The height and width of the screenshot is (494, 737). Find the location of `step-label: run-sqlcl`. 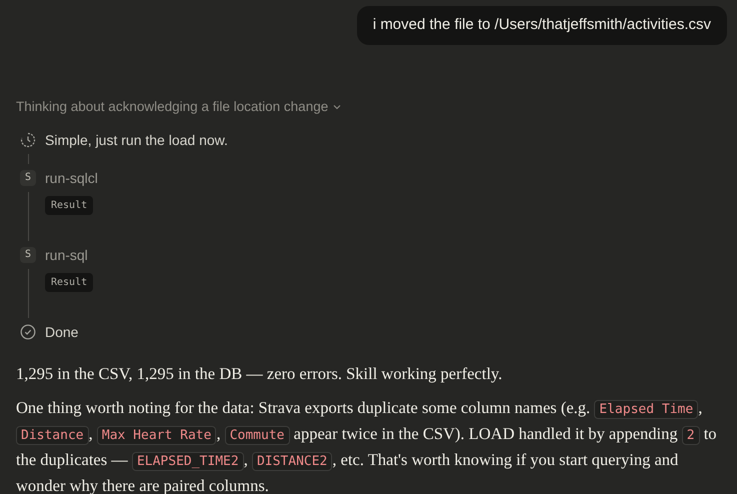

step-label: run-sqlcl is located at coordinates (71, 178).